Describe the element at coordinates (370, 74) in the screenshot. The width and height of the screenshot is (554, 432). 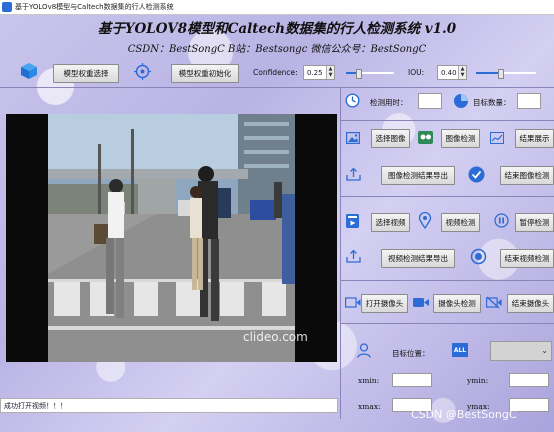
I see `confidence-slider` at that location.